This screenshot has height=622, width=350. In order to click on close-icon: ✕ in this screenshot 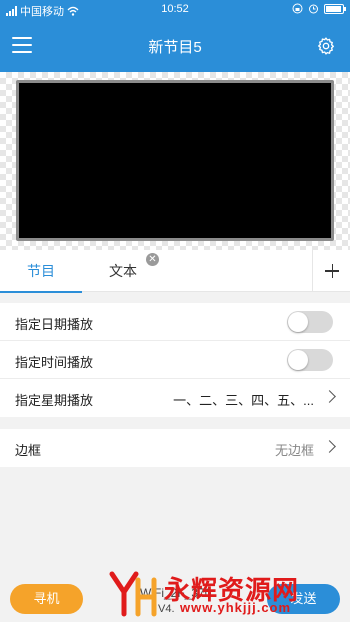, I will do `click(152, 259)`.